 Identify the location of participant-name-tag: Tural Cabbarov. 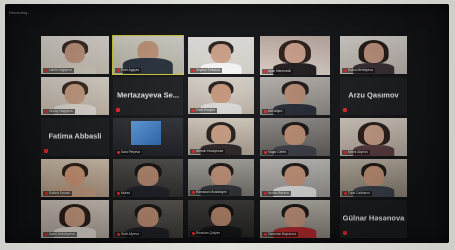
(357, 193).